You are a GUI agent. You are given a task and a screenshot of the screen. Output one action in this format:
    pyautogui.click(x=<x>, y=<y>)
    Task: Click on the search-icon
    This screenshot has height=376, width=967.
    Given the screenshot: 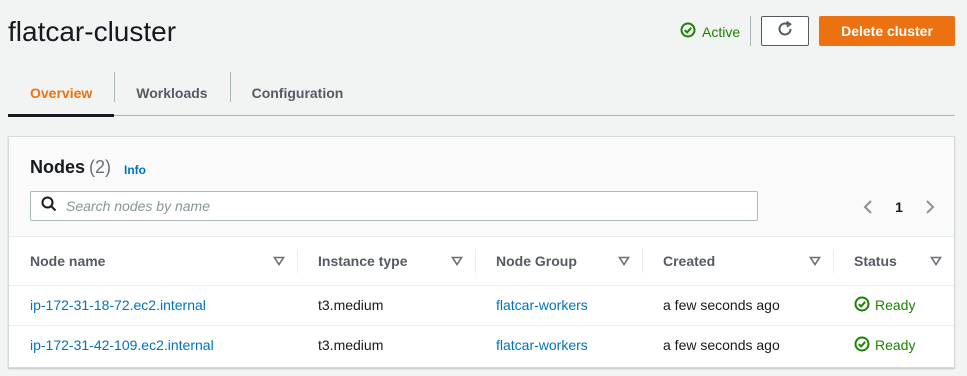 What is the action you would take?
    pyautogui.click(x=49, y=206)
    